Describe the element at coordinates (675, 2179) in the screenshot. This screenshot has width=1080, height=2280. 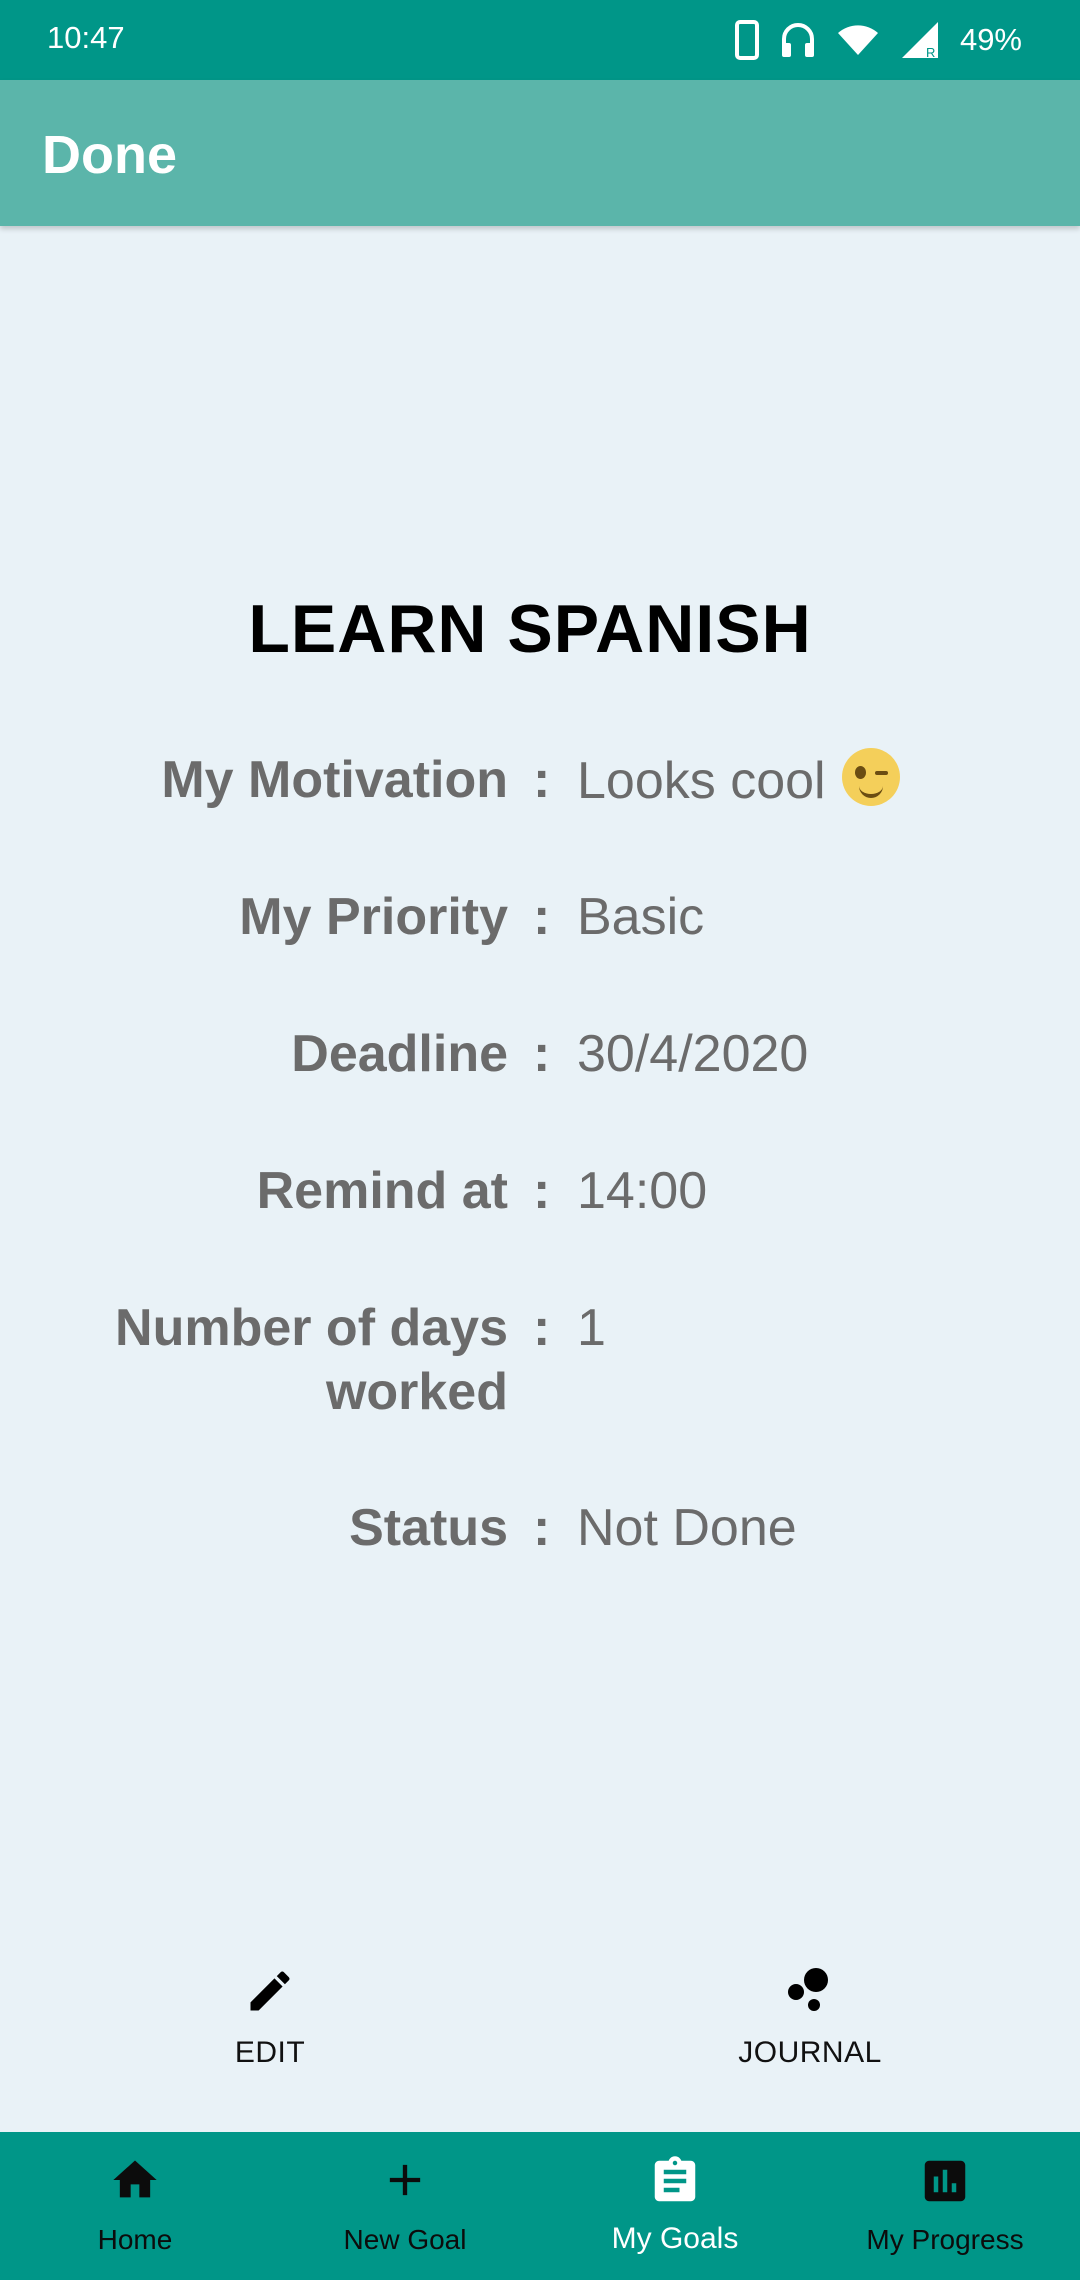
I see `clipboard-icon` at that location.